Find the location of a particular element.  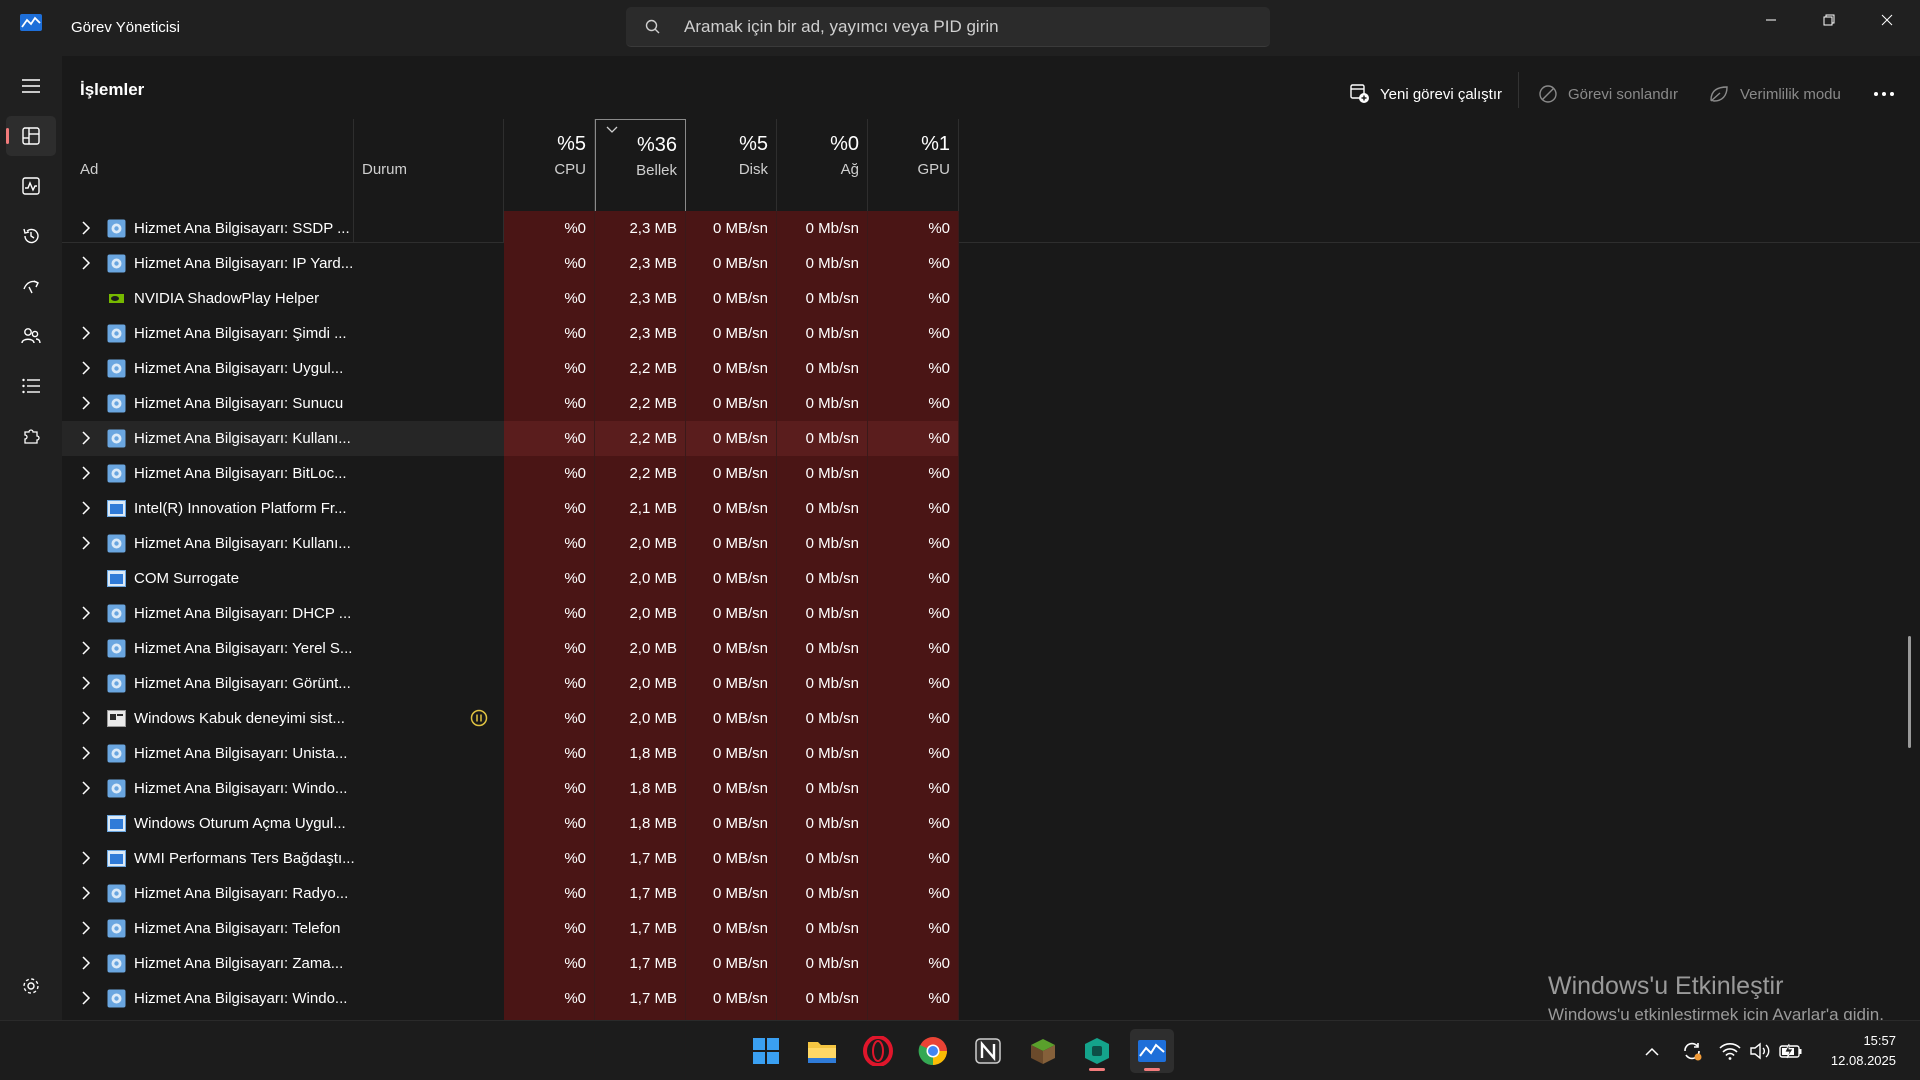

start-button is located at coordinates (766, 1051).